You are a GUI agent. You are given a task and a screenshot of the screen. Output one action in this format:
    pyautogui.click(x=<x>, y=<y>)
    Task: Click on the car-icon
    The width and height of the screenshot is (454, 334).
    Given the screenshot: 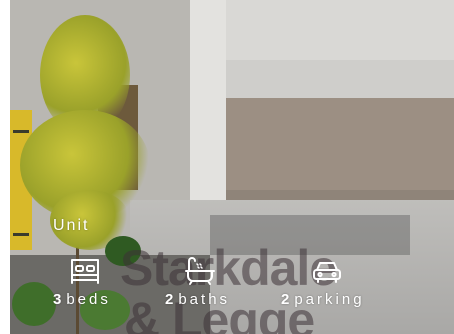 What is the action you would take?
    pyautogui.click(x=327, y=271)
    